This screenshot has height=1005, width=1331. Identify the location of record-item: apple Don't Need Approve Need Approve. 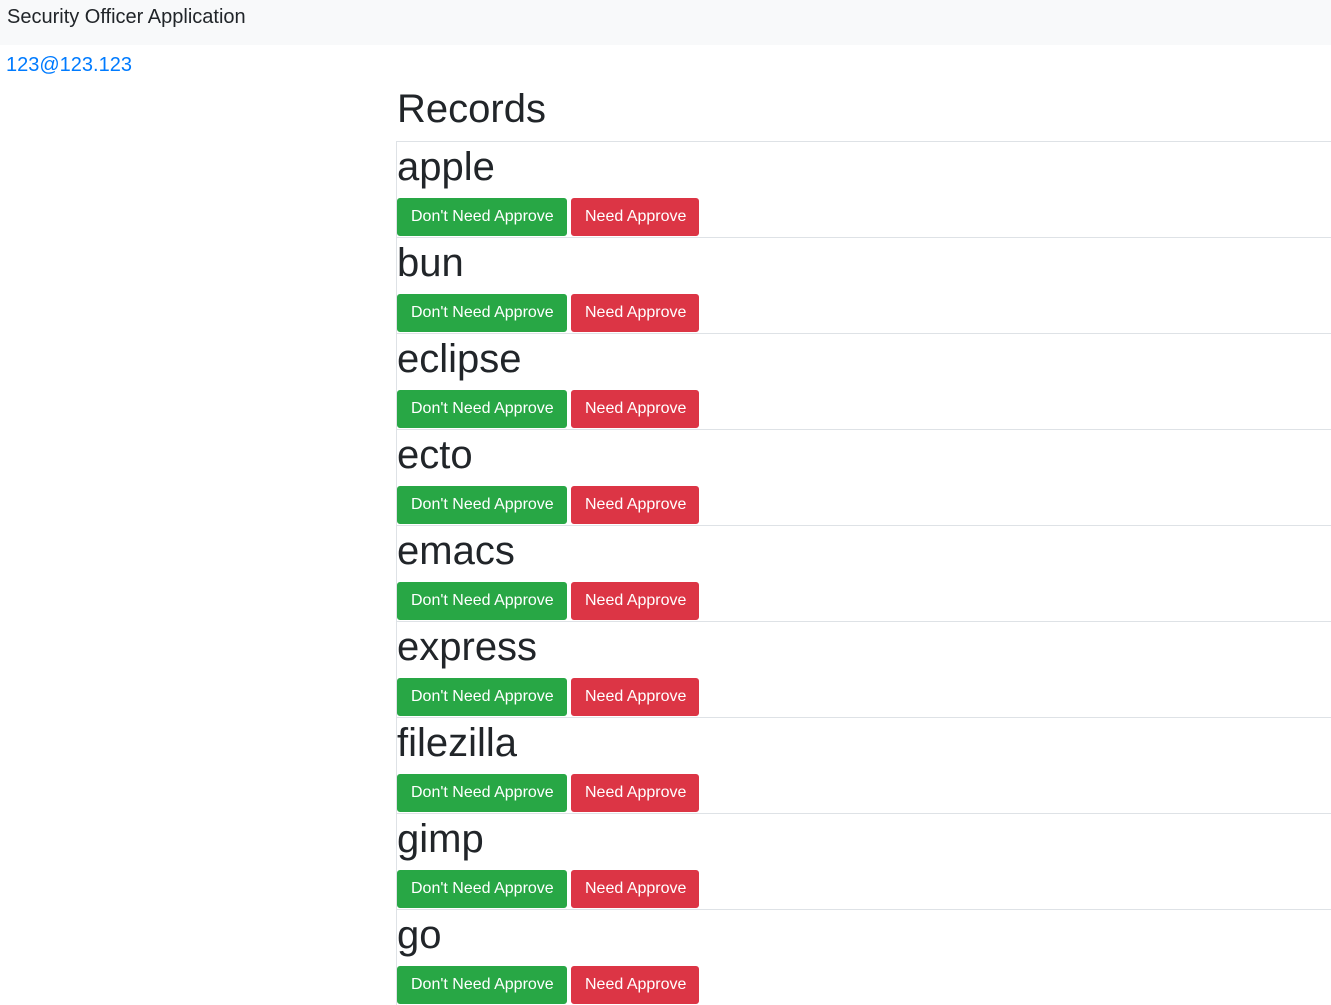
(863, 189).